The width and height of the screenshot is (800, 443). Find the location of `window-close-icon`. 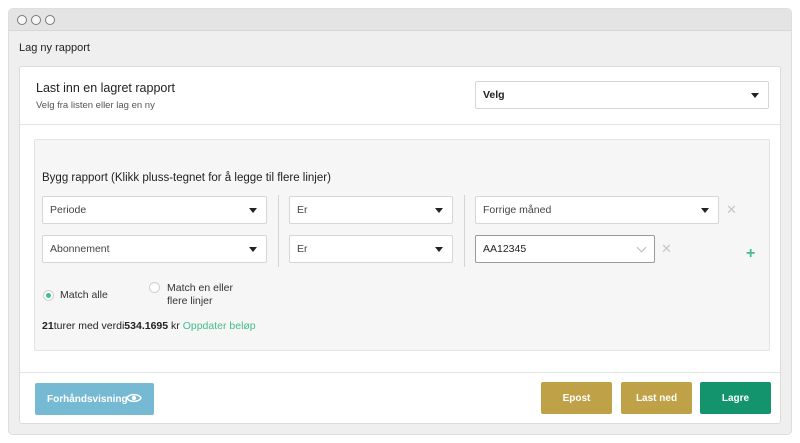

window-close-icon is located at coordinates (22, 20).